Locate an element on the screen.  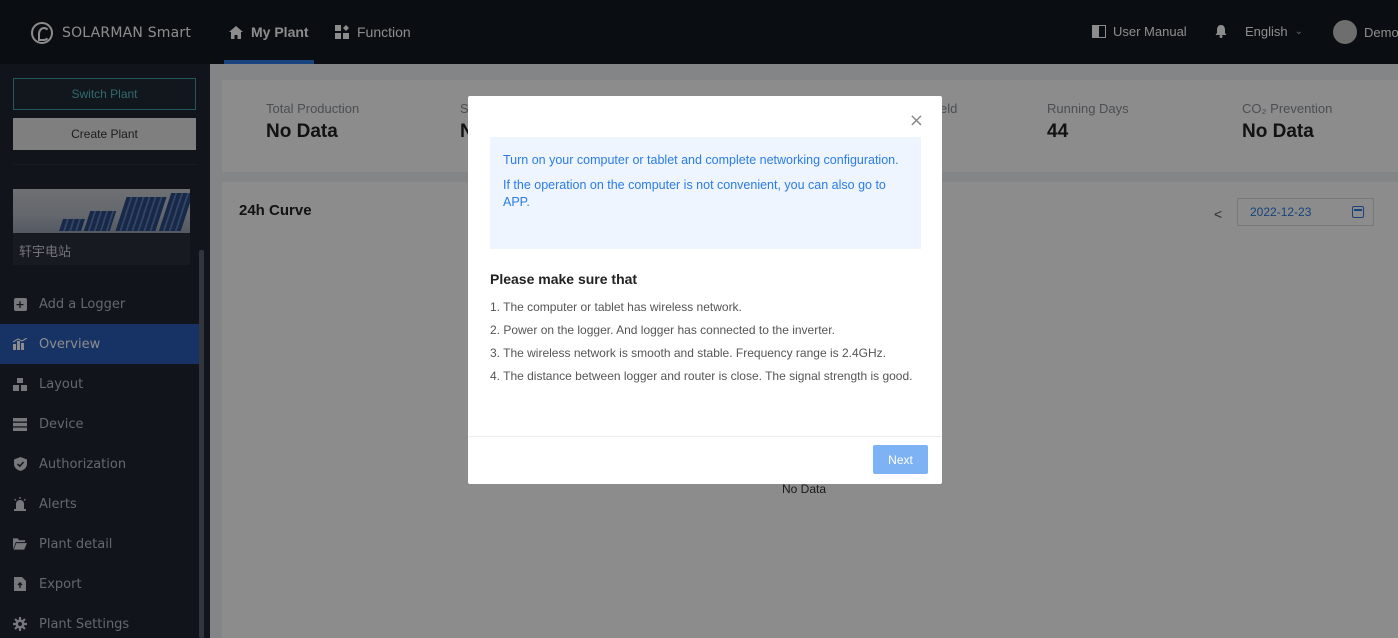
next-button: Next is located at coordinates (900, 459).